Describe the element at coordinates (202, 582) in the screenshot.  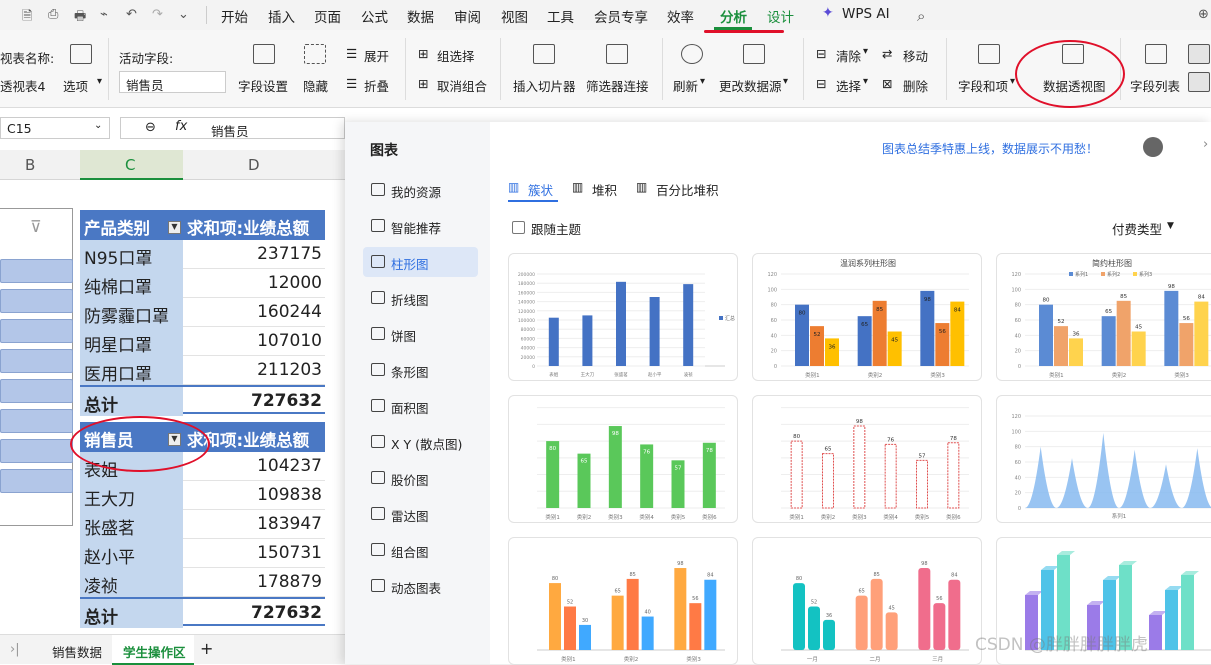
I see `pivot-row: 凌祯 178879` at that location.